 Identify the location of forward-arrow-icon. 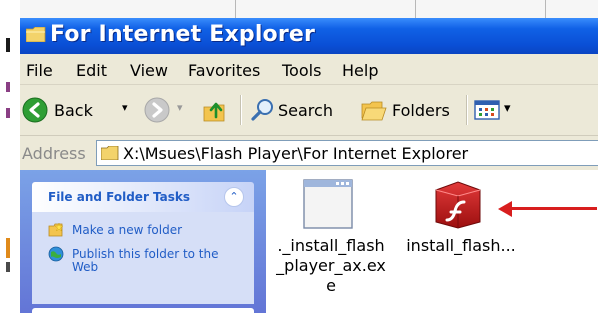
(157, 110).